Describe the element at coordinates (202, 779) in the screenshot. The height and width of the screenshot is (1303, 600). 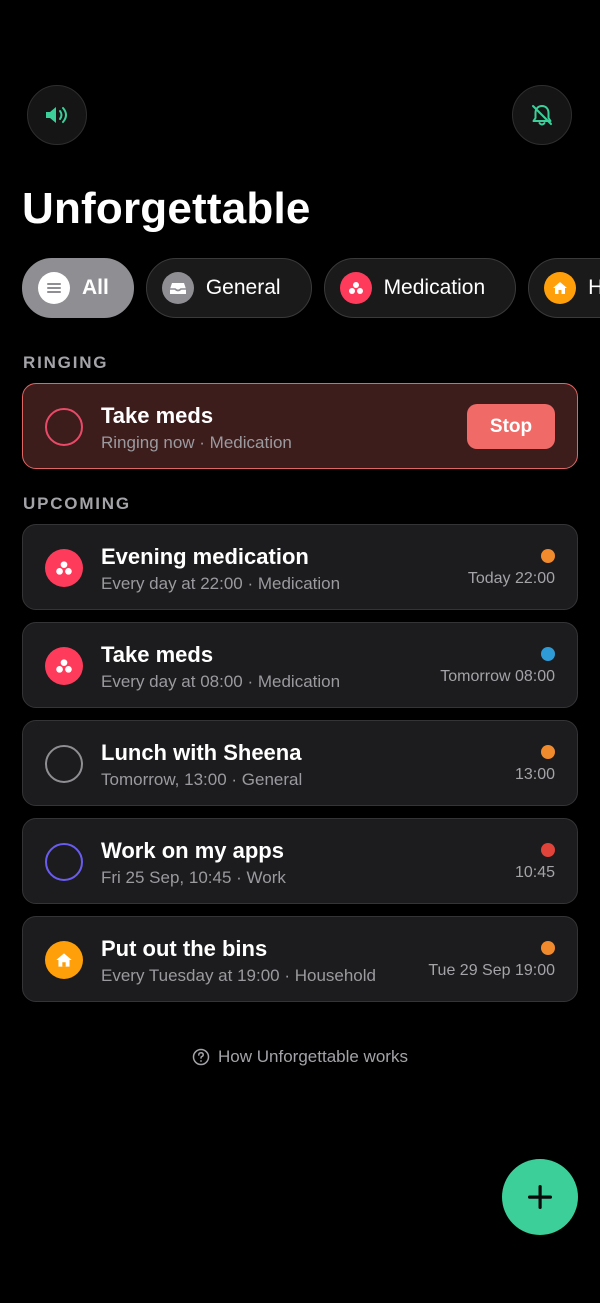
I see `reminder-subtitle: Tomorrow, 13:00 · General` at that location.